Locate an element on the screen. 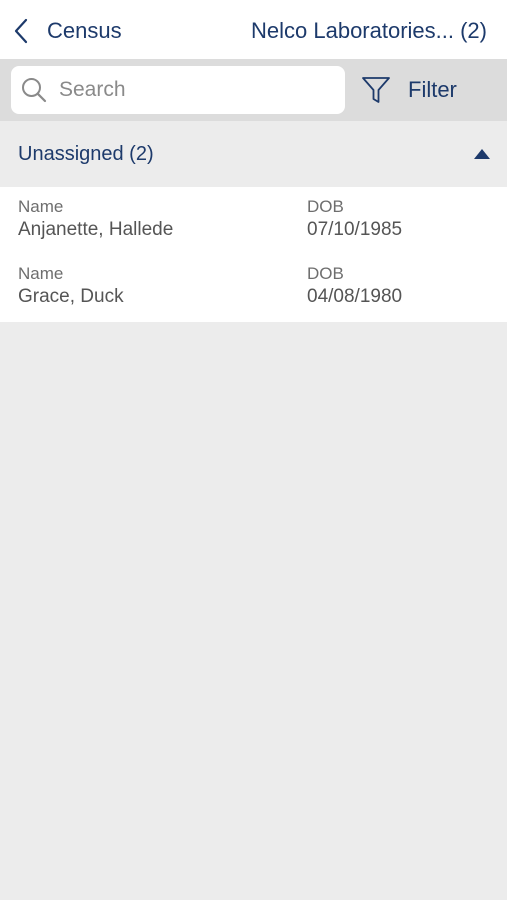  search-field is located at coordinates (178, 90).